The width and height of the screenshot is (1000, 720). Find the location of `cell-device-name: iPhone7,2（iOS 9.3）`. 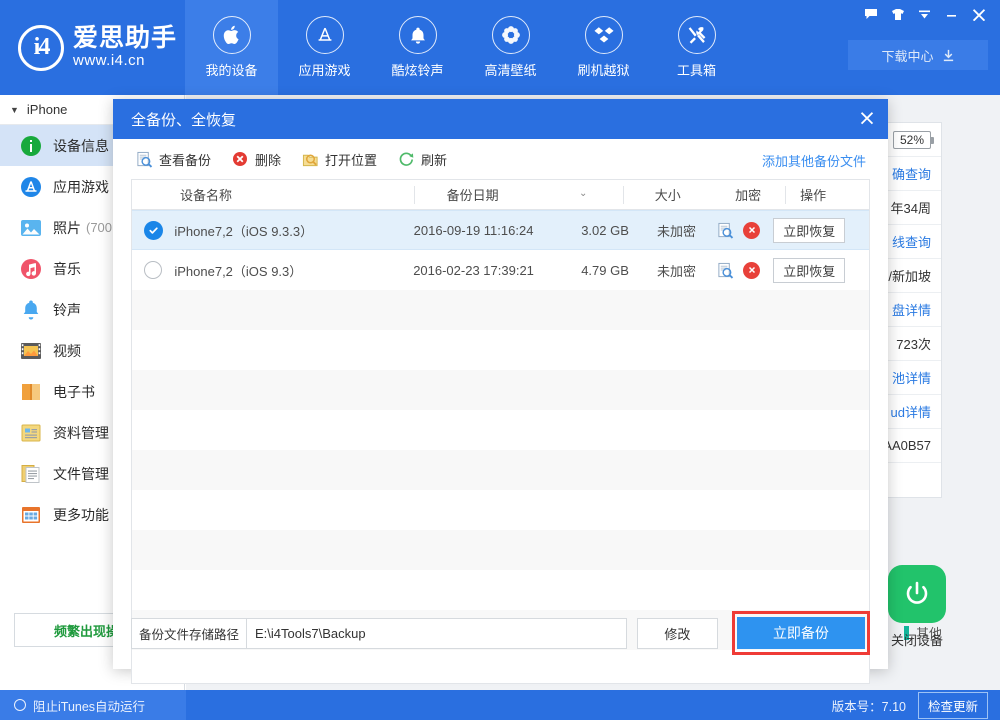

cell-device-name: iPhone7,2（iOS 9.3） is located at coordinates (238, 271).